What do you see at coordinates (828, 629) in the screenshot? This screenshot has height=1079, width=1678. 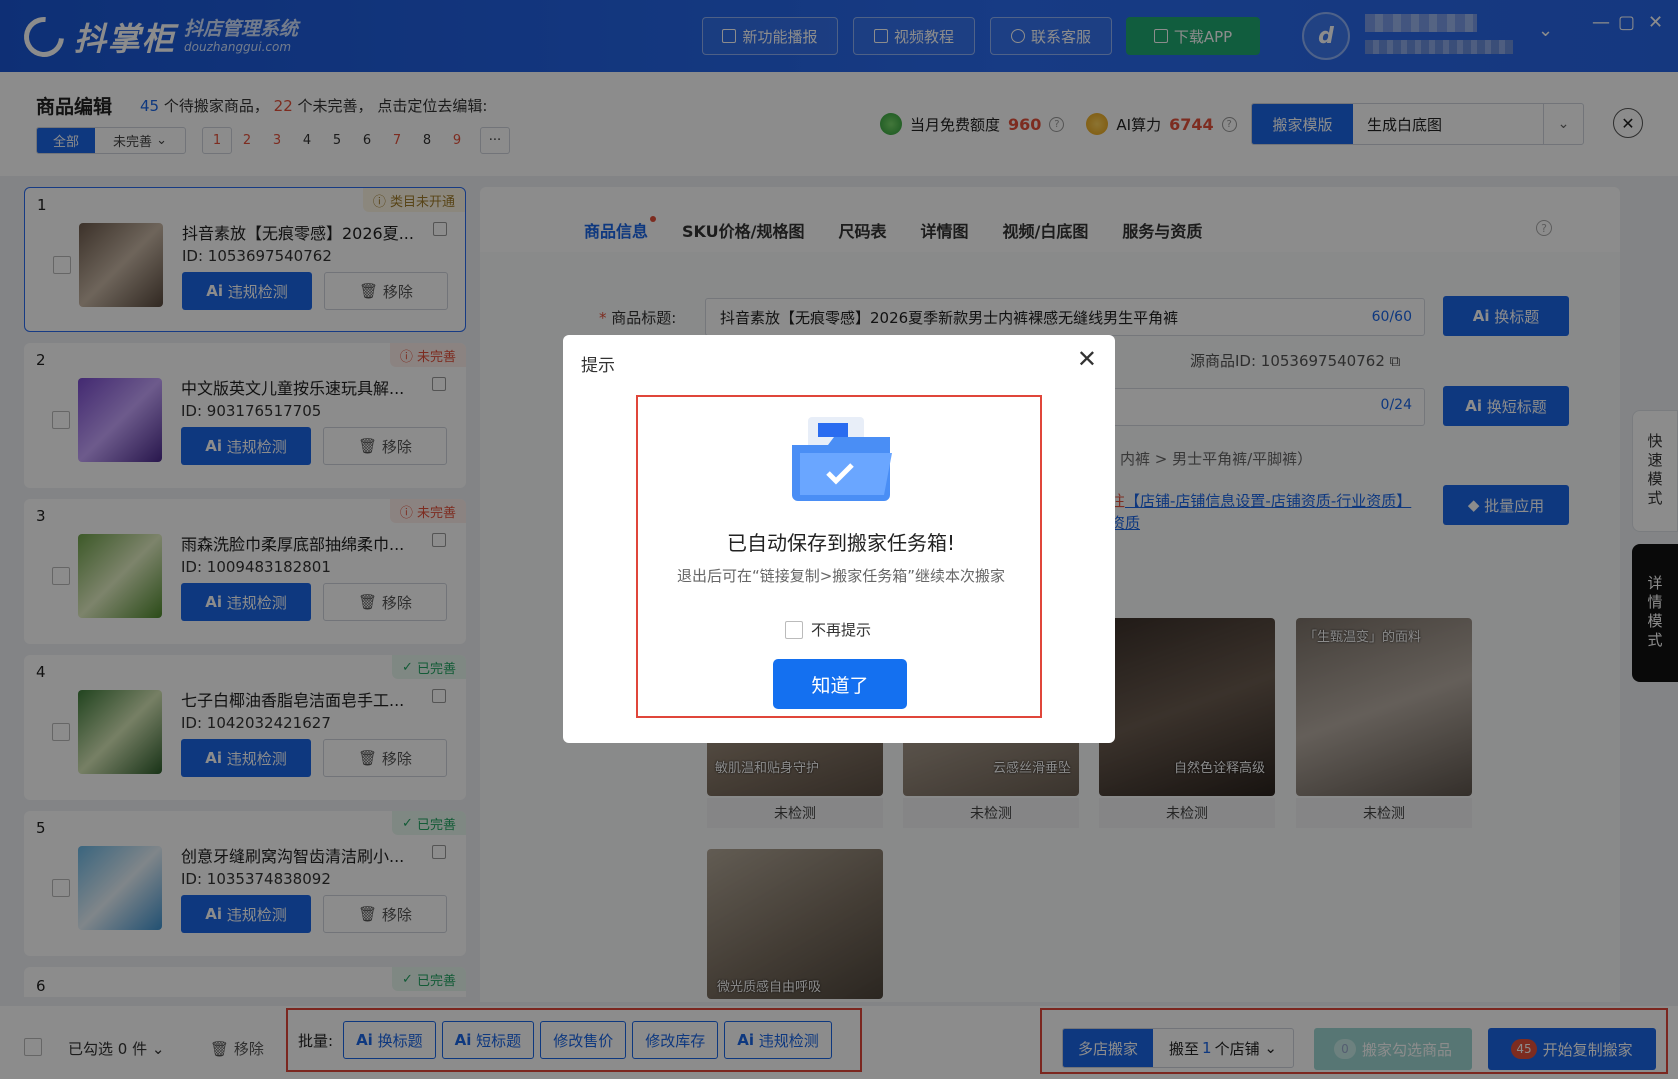 I see `dont-remind-checkbox: 不再提示` at bounding box center [828, 629].